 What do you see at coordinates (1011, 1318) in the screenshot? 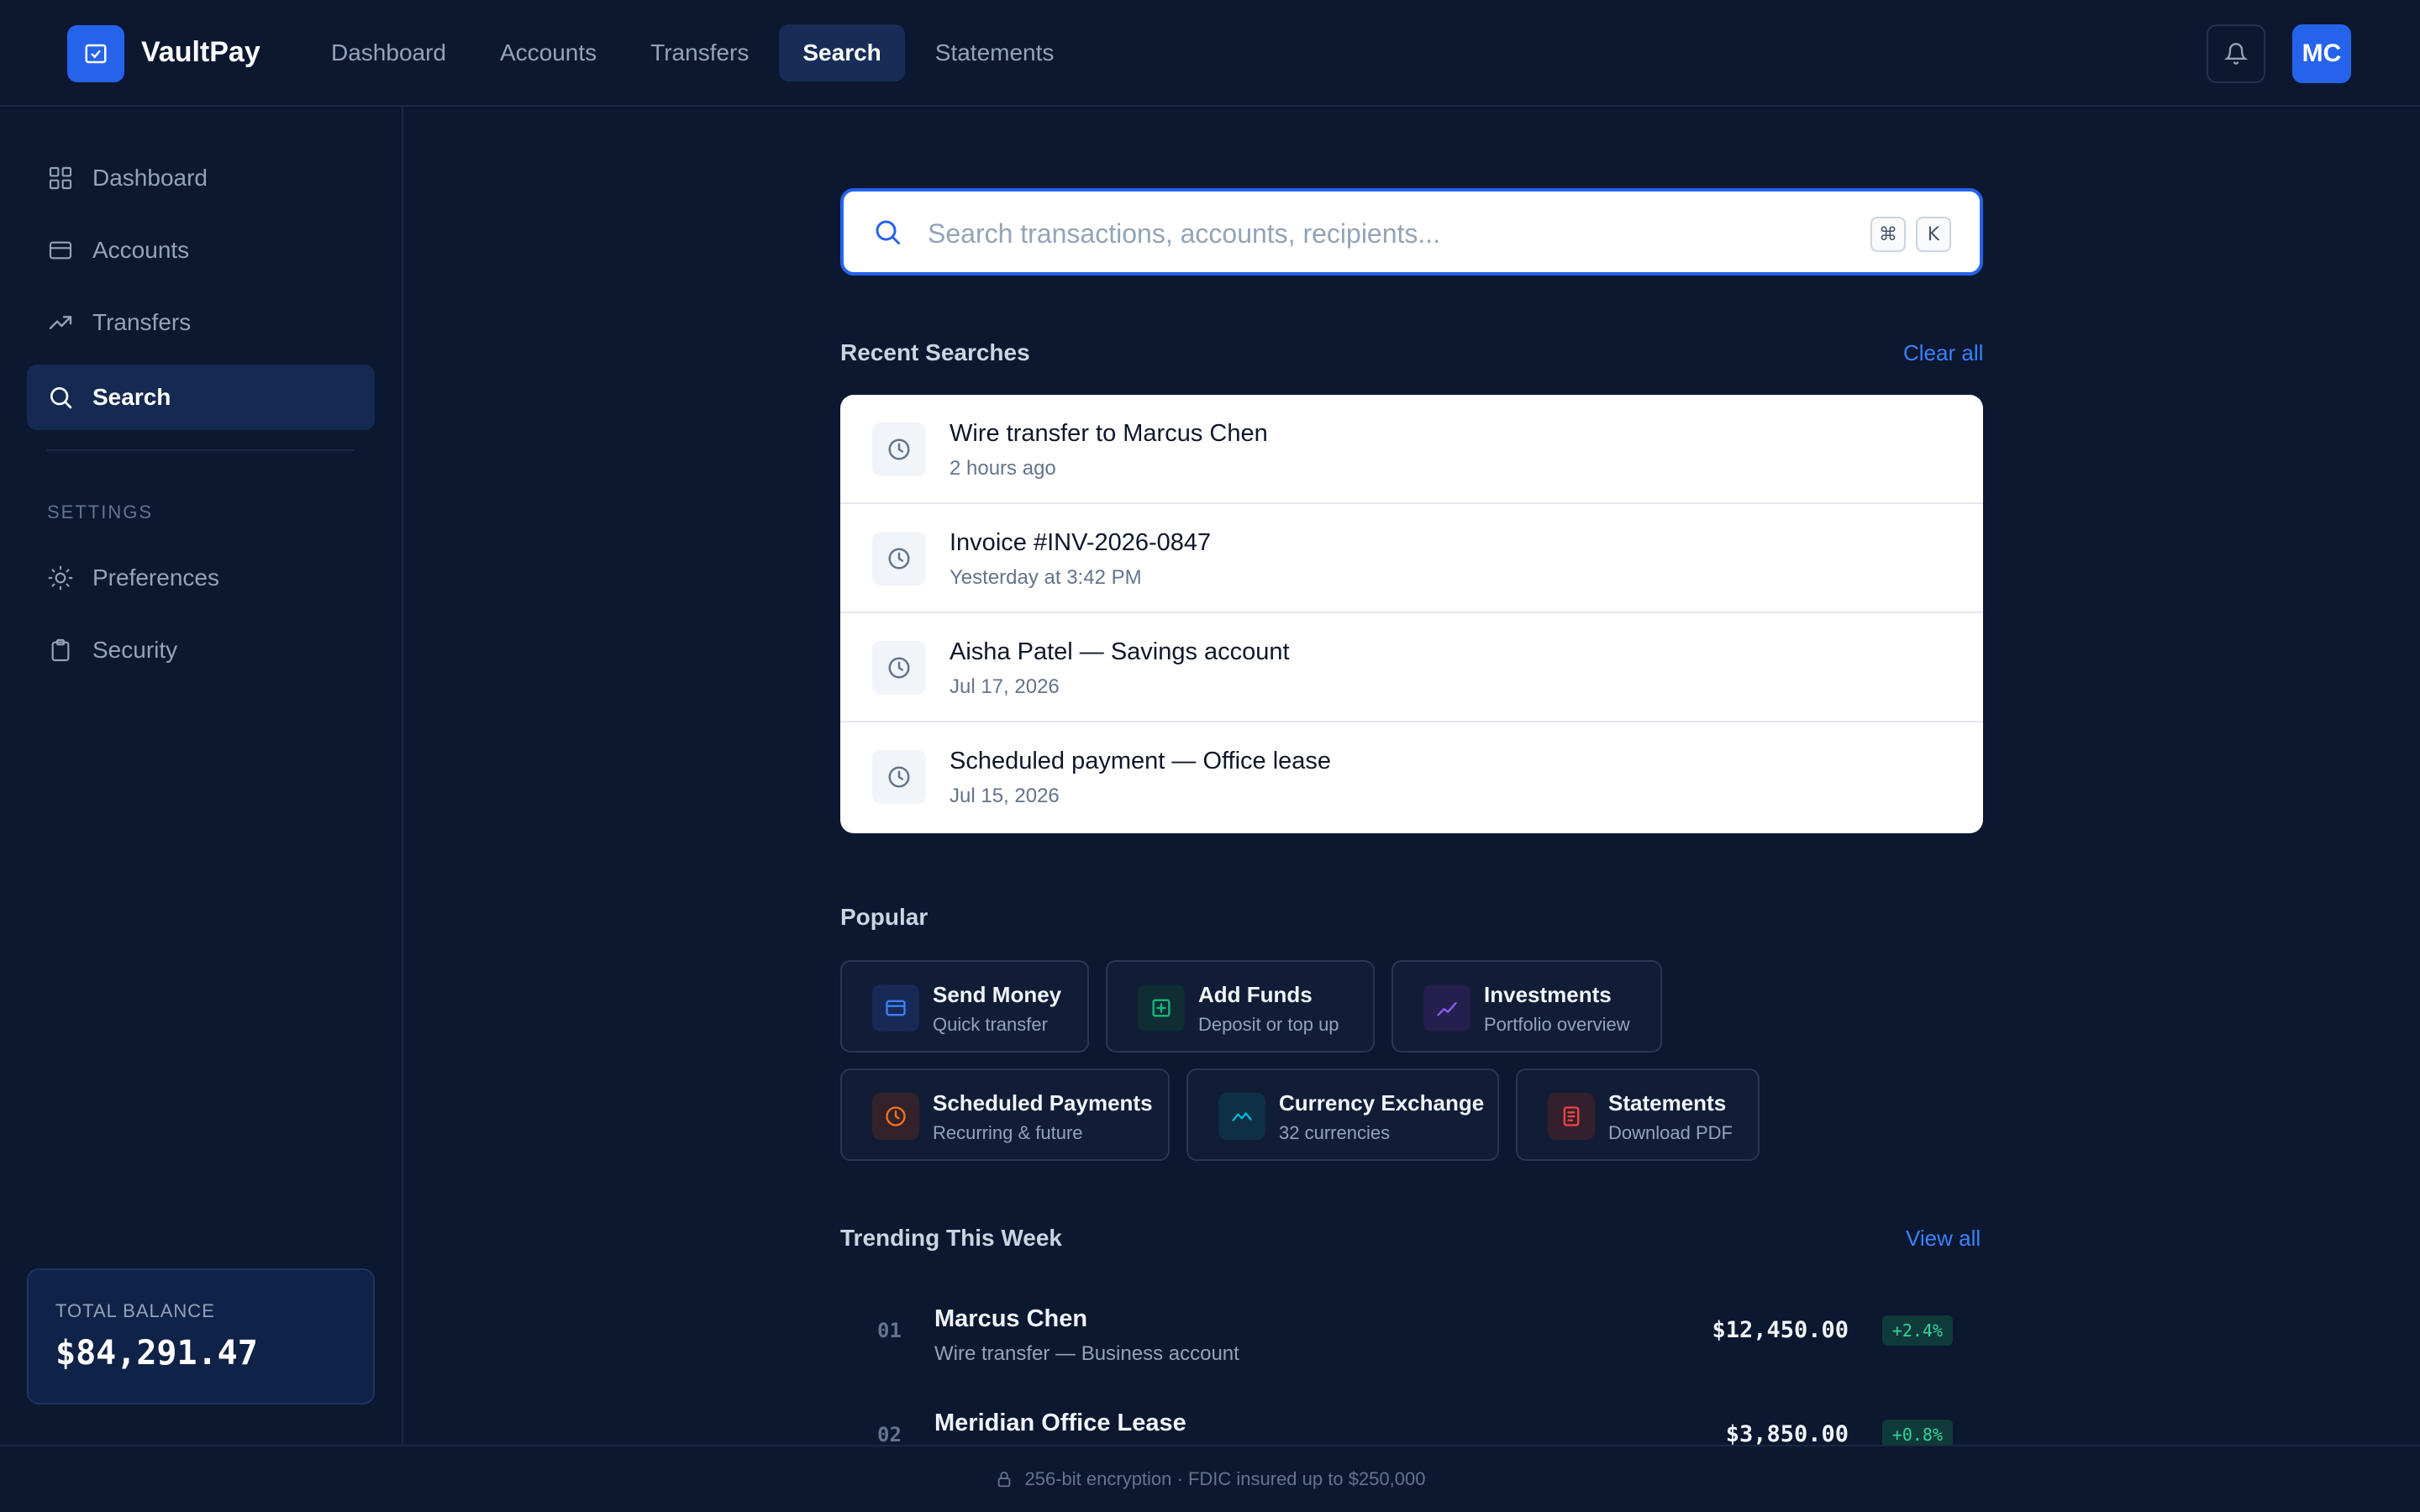
I see `trending-name: Marcus Chen` at bounding box center [1011, 1318].